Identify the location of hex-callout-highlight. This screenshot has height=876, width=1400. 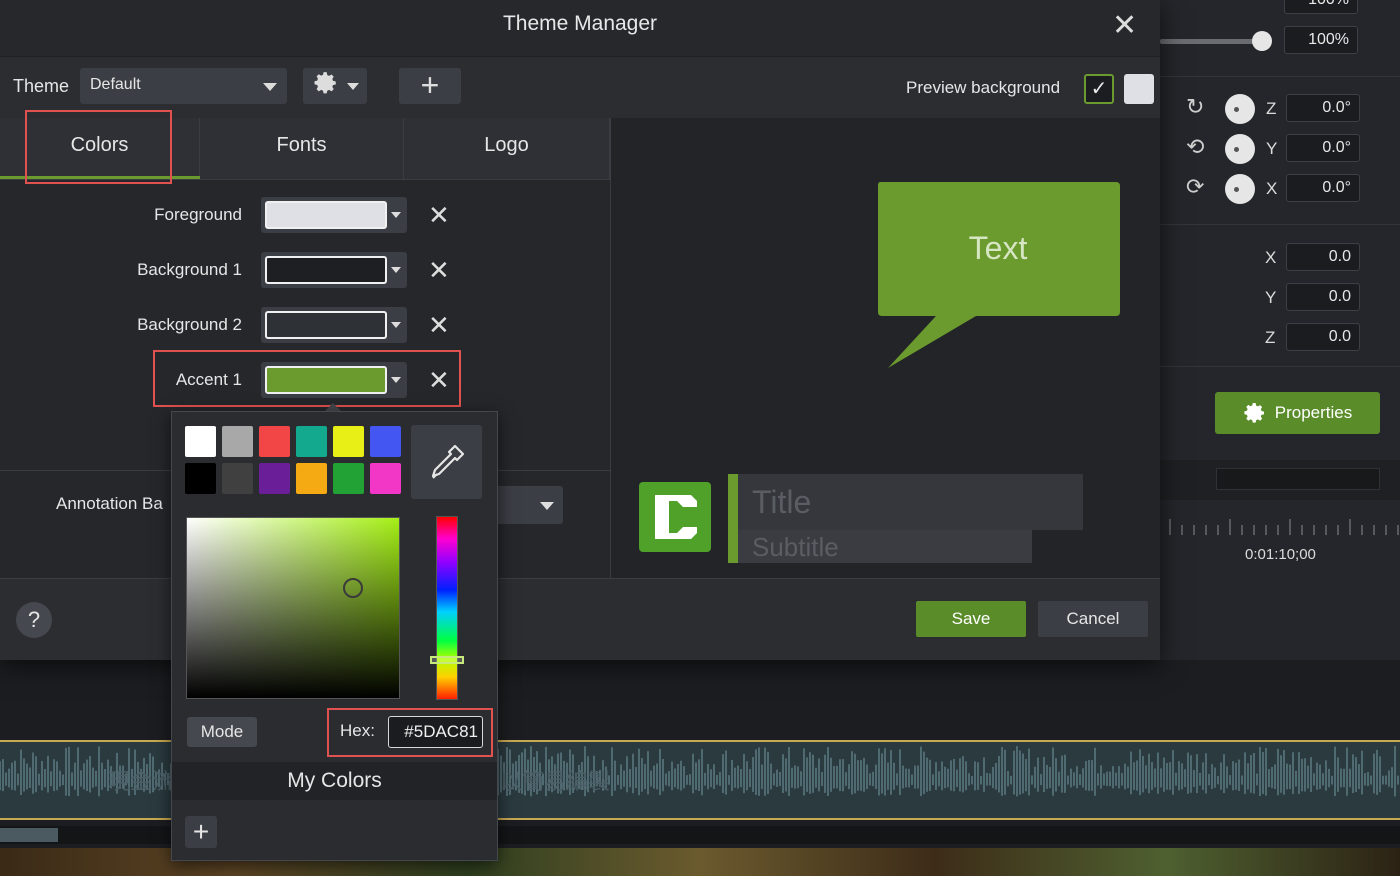
(410, 732).